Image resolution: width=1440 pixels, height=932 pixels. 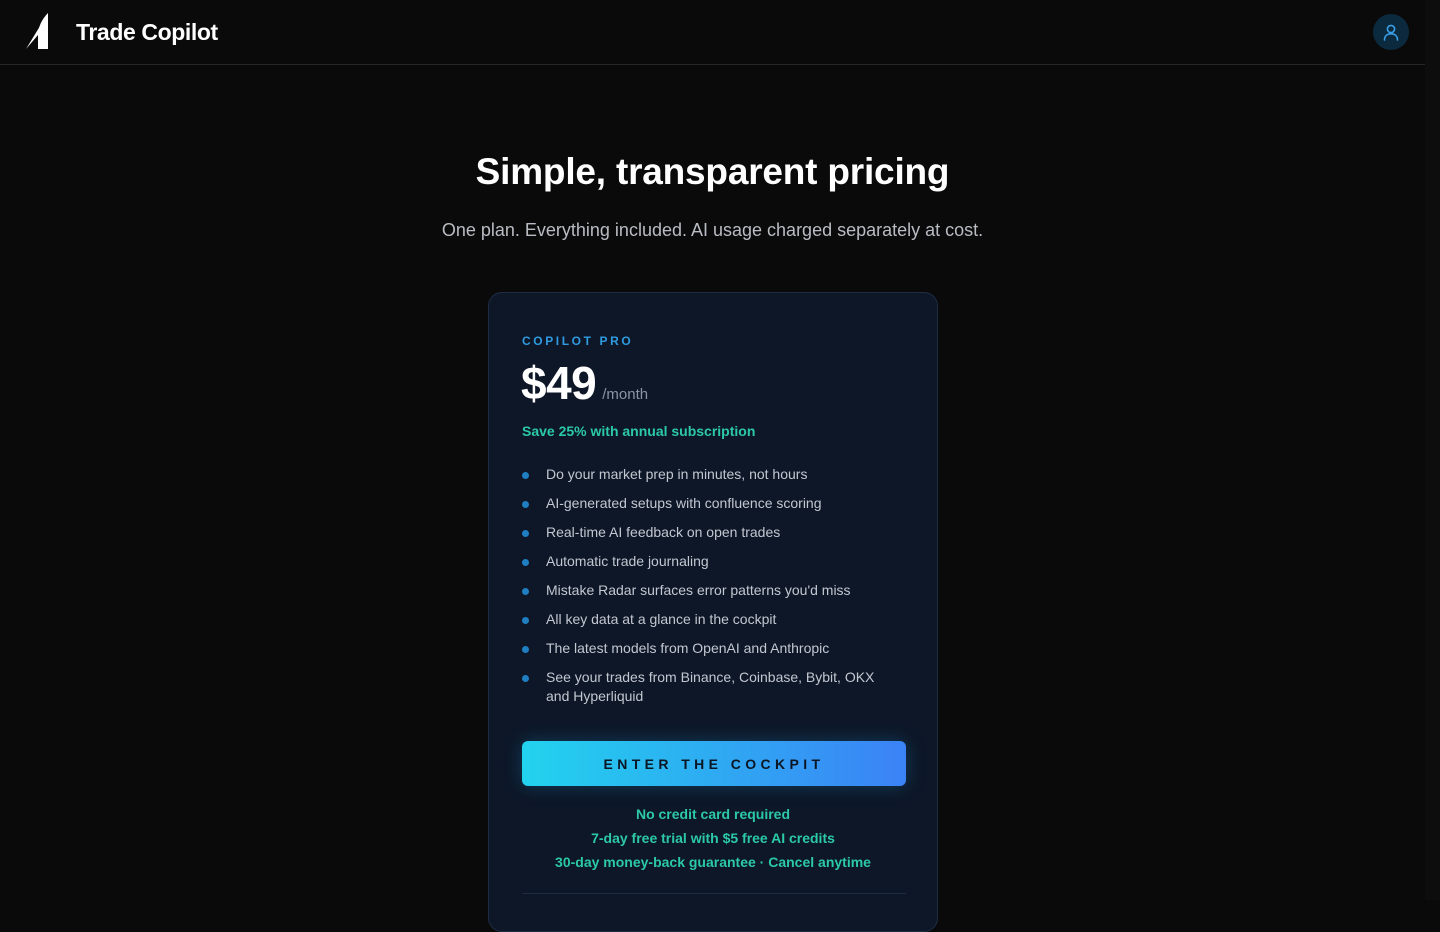 What do you see at coordinates (1432, 450) in the screenshot?
I see `scrollbar` at bounding box center [1432, 450].